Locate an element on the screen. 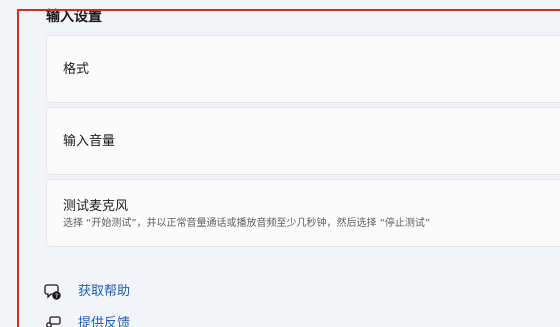 The height and width of the screenshot is (327, 560). get-help-label: 获取帮助 is located at coordinates (104, 291).